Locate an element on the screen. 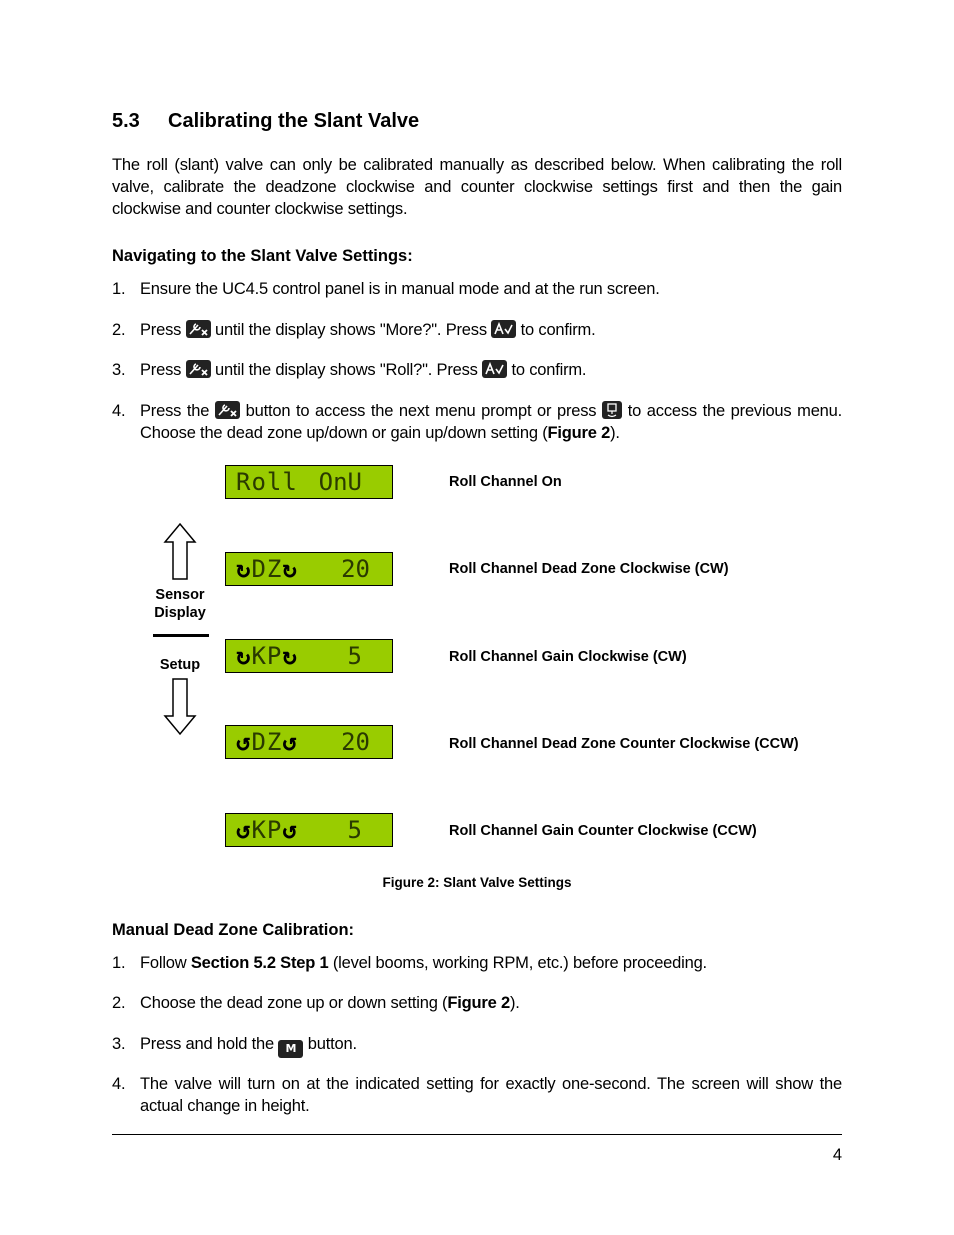 This screenshot has height=1235, width=954. lcd-screen-gain-ccw: ↺KP↺ 5 is located at coordinates (309, 830).